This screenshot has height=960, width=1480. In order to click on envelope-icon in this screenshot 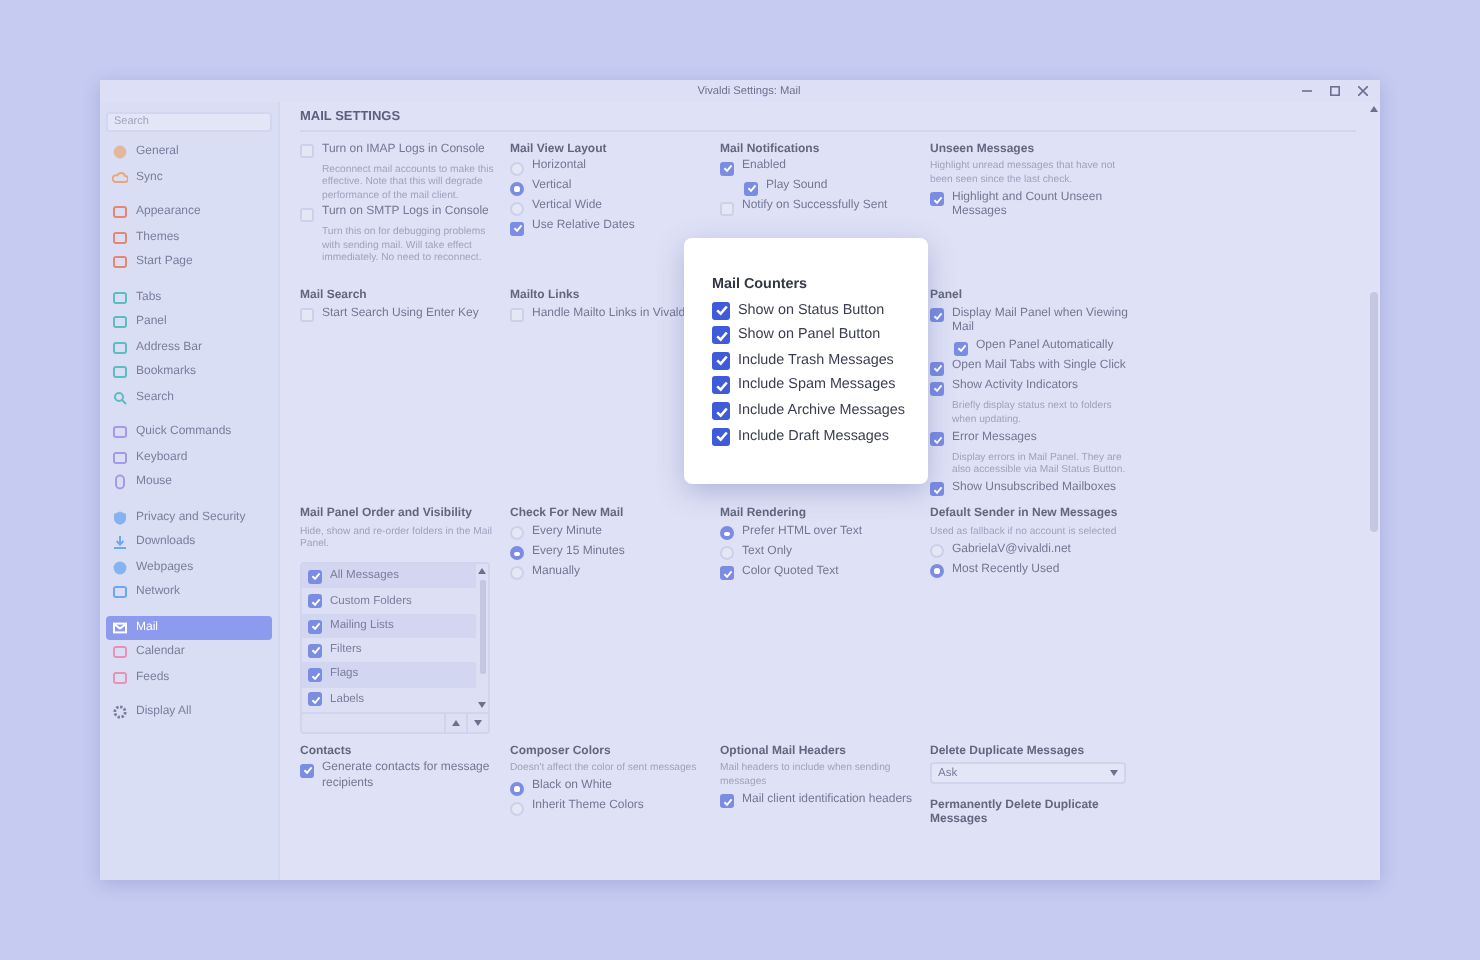, I will do `click(120, 627)`.